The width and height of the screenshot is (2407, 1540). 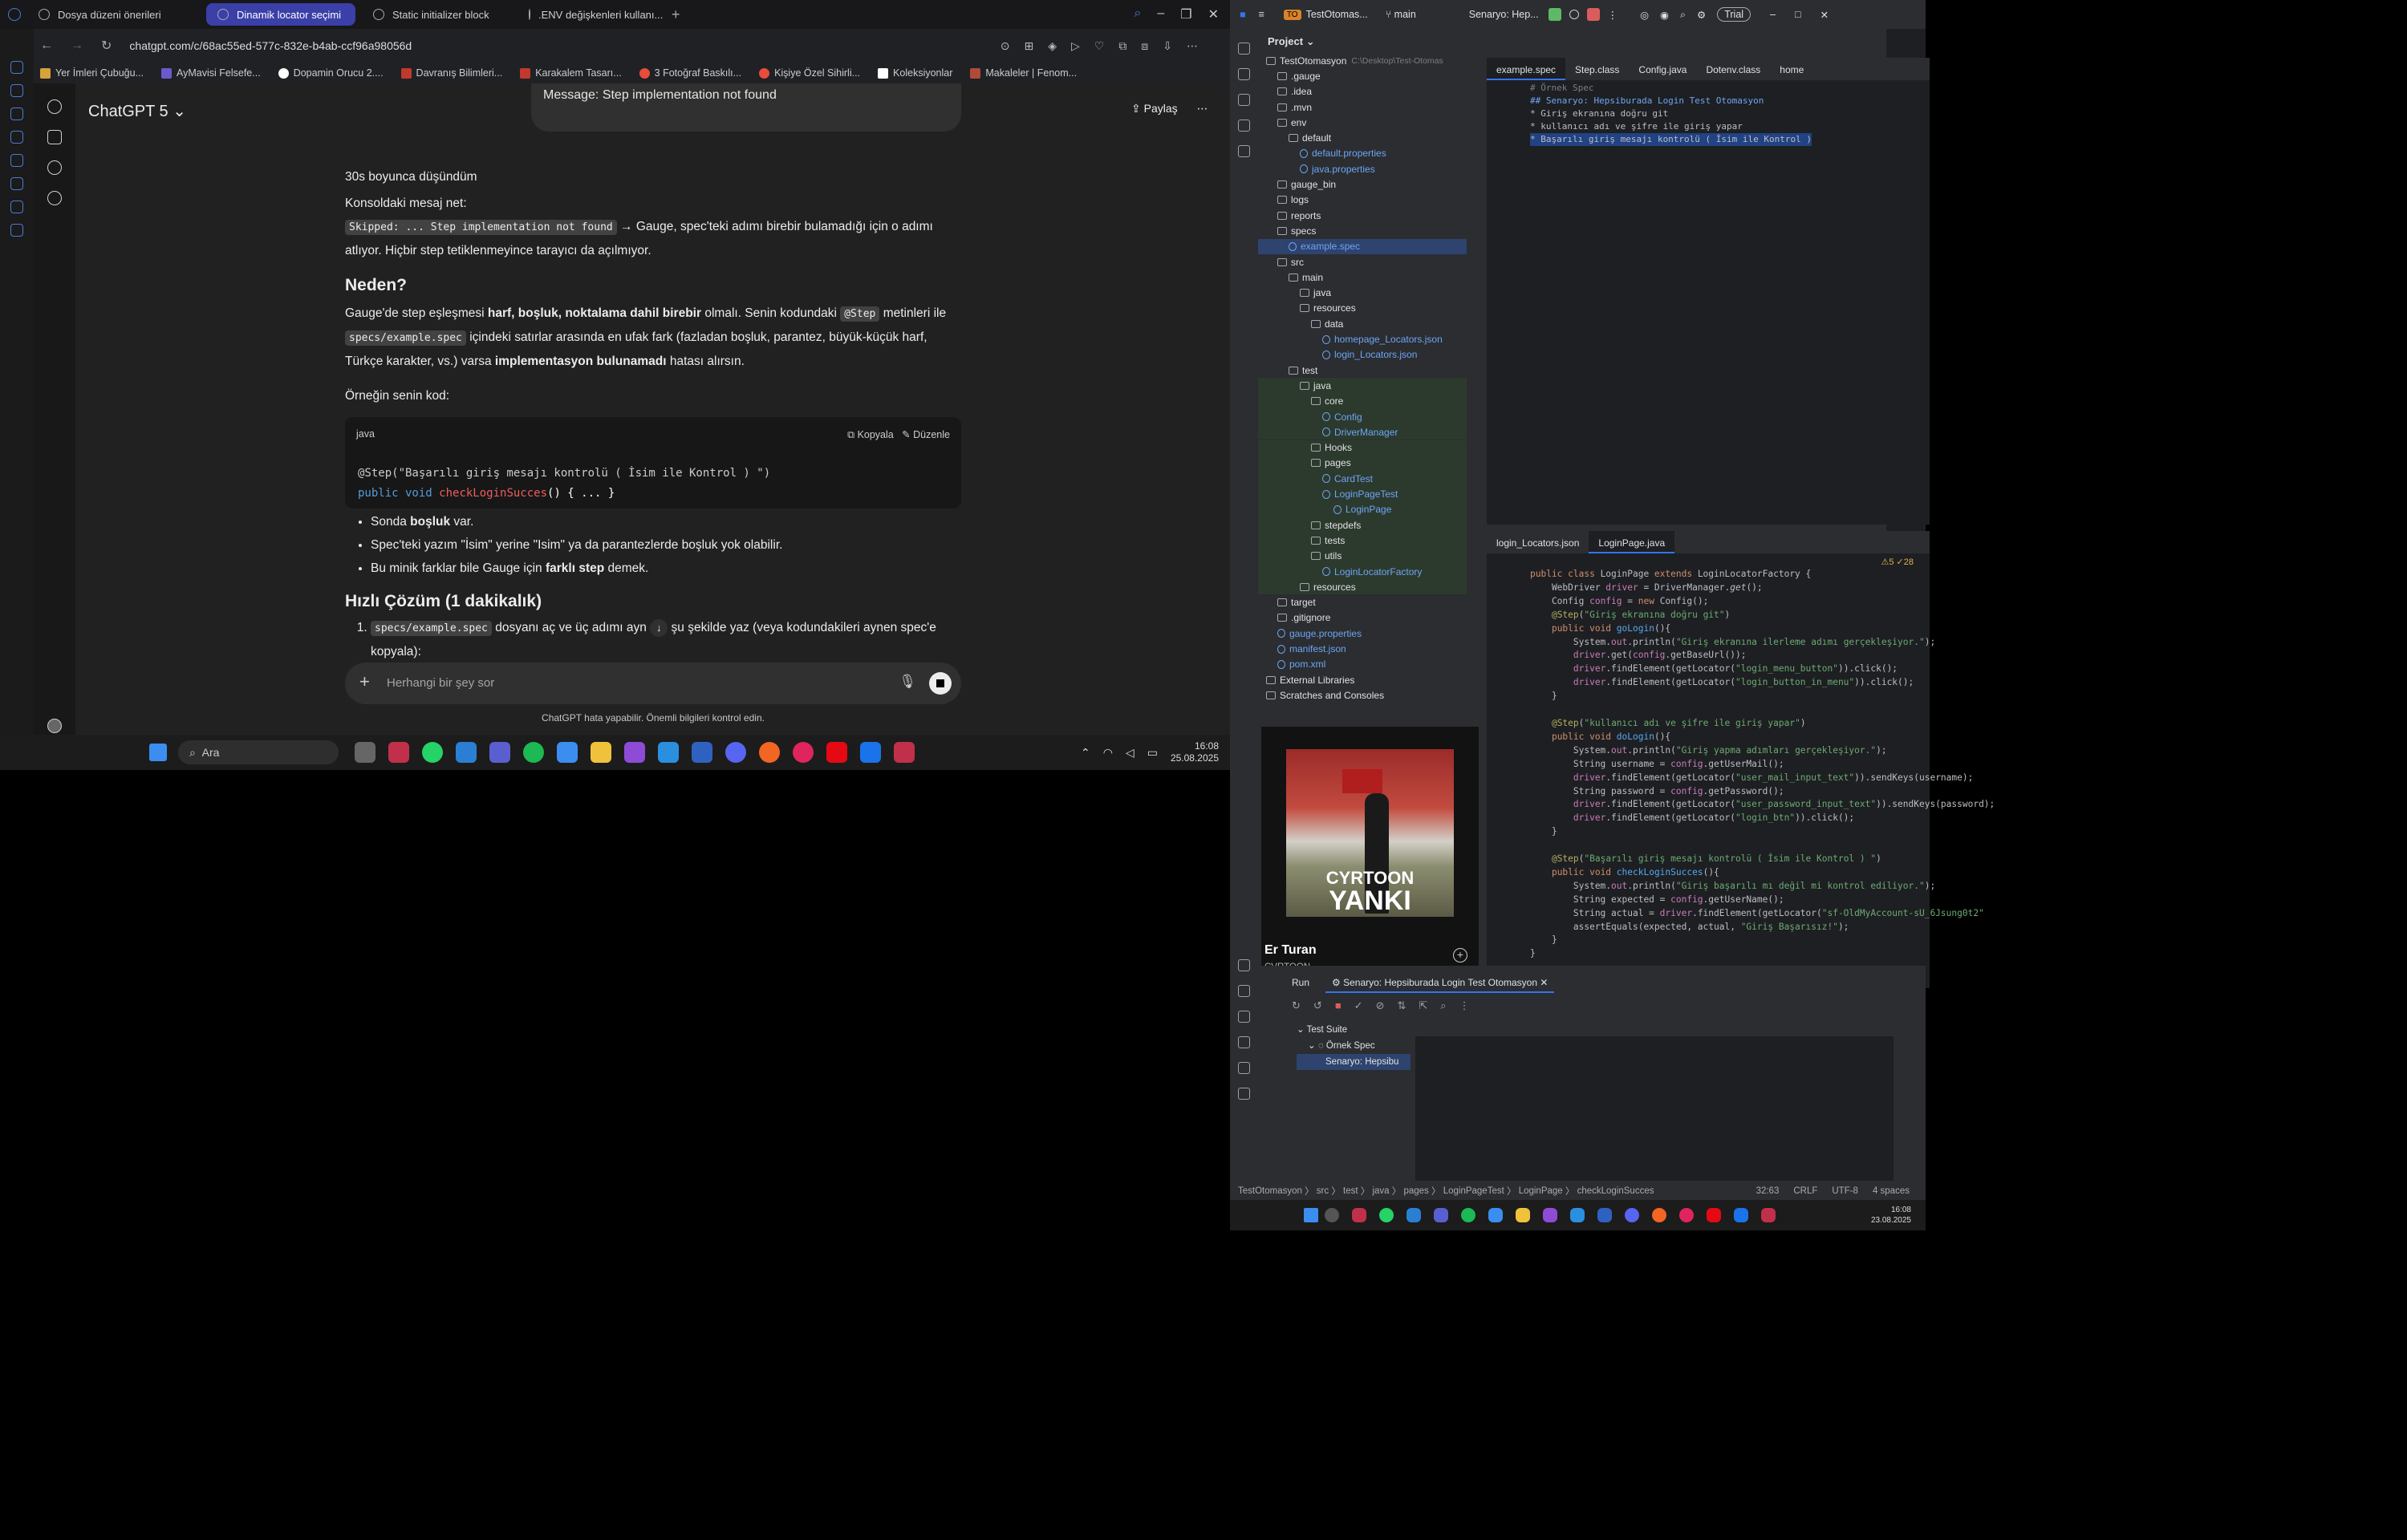 What do you see at coordinates (1362, 695) in the screenshot?
I see `tree-item: Scratches and Consoles` at bounding box center [1362, 695].